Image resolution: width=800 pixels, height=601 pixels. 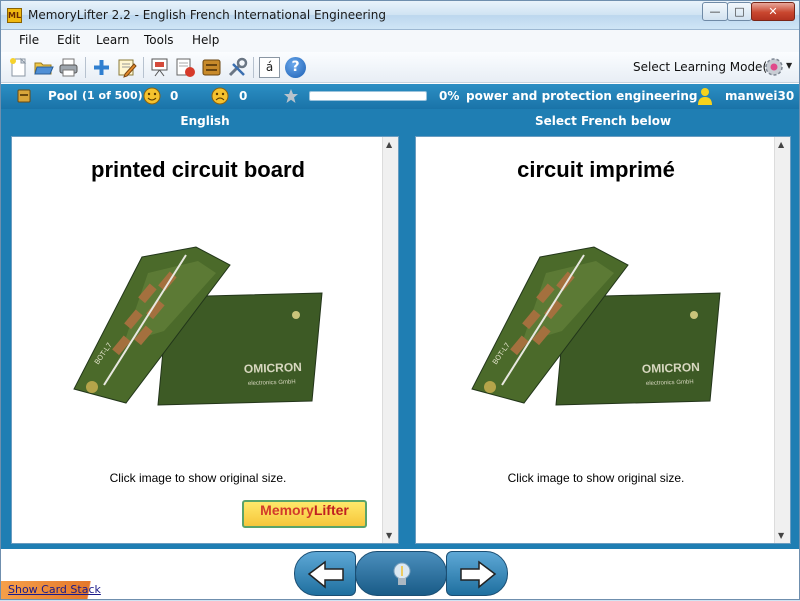 I want to click on star-icon, so click(x=291, y=96).